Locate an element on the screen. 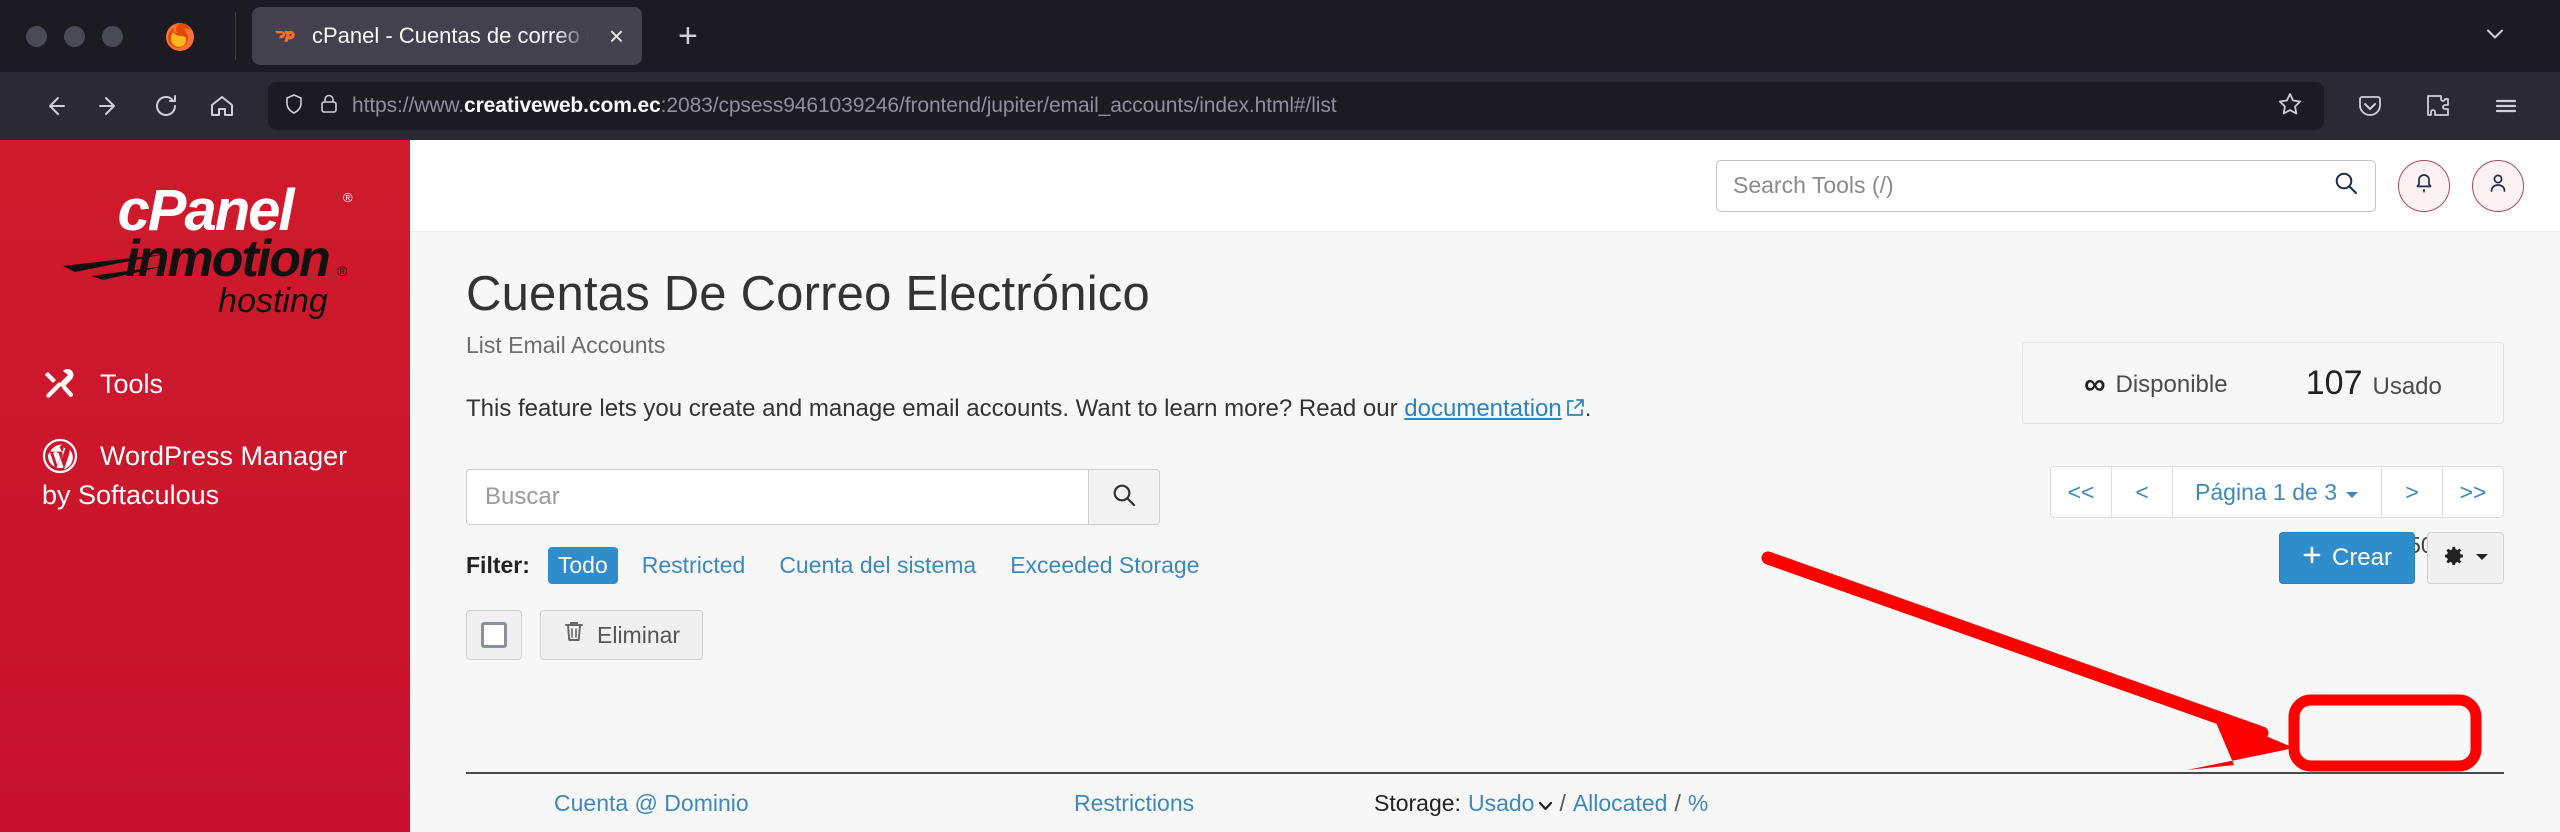 This screenshot has width=2560, height=832. new-tab-button: + is located at coordinates (688, 36).